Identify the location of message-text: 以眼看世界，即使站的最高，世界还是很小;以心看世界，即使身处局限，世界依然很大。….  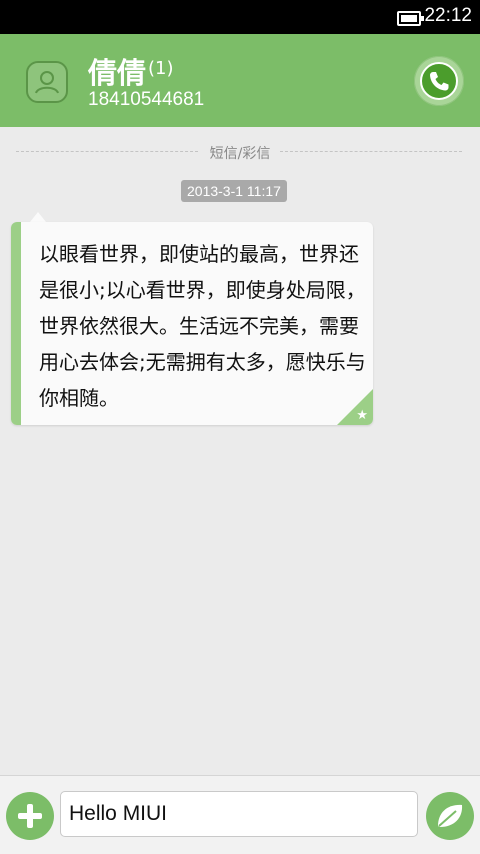
(202, 326).